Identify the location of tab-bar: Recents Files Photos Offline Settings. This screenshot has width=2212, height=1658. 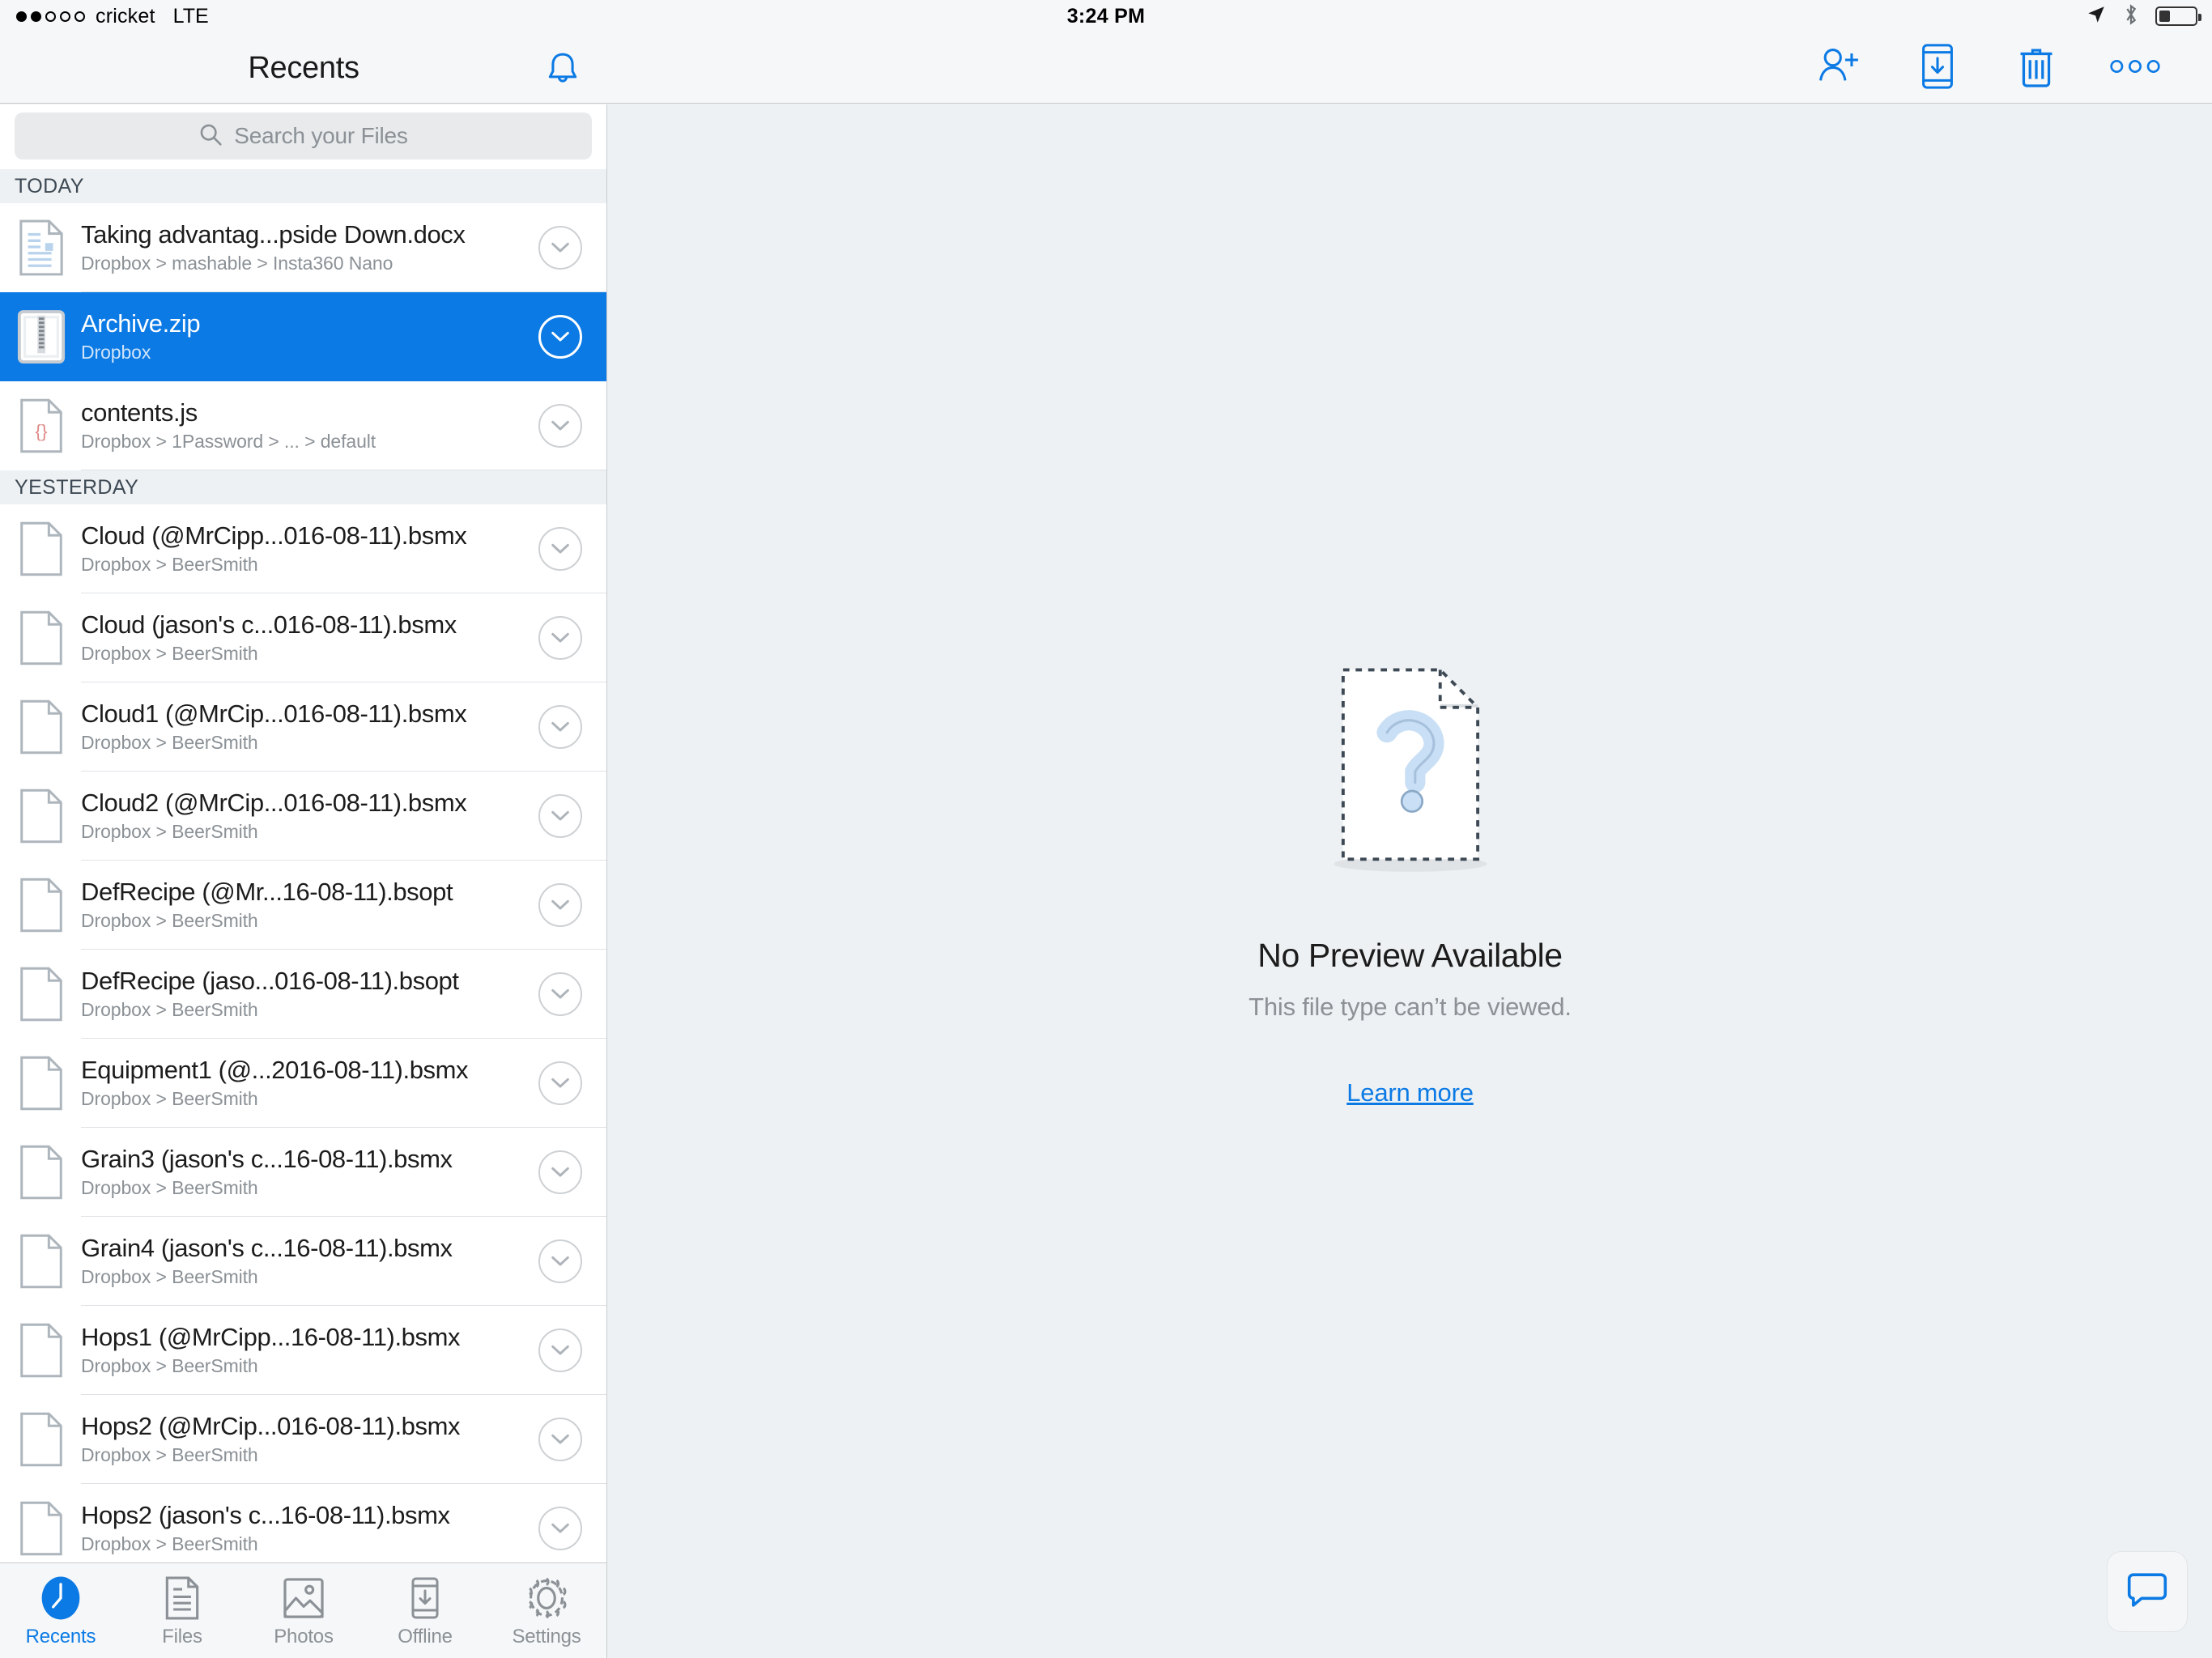
(303, 1610).